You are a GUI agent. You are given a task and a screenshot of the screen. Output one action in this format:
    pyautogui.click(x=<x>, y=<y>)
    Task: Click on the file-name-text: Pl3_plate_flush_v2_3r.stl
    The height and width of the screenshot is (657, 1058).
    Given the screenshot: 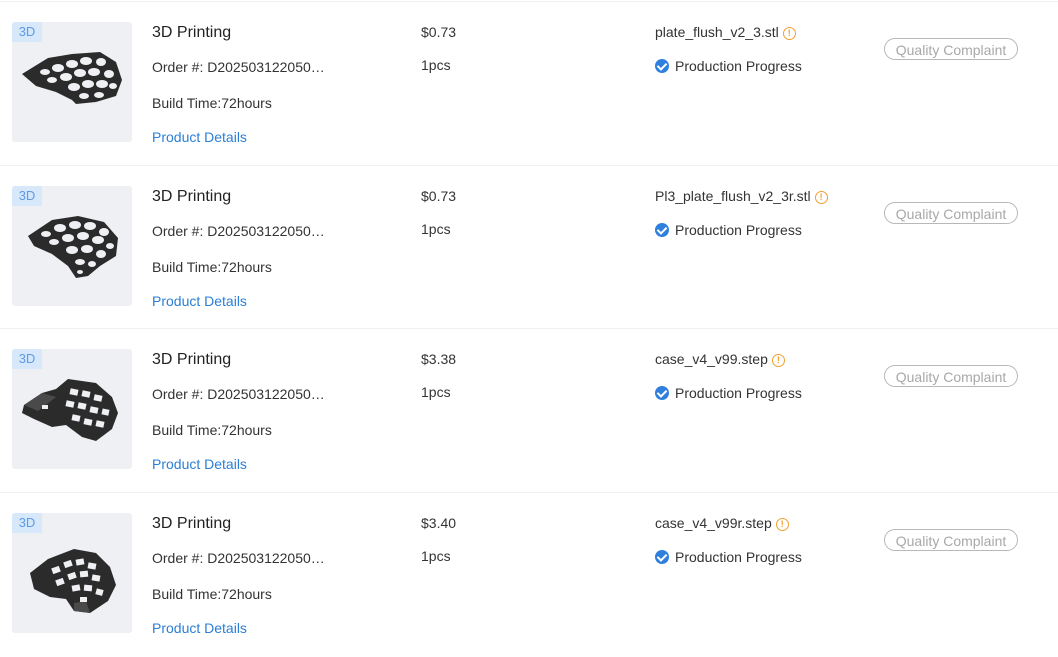 What is the action you would take?
    pyautogui.click(x=733, y=196)
    